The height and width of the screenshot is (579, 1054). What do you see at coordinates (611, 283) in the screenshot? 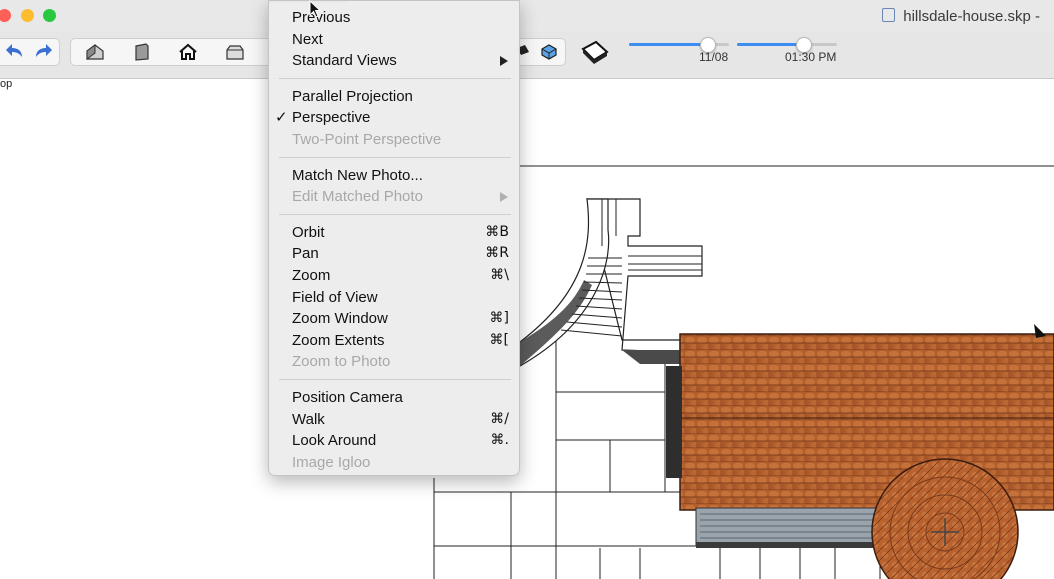
I see `curved-stair` at bounding box center [611, 283].